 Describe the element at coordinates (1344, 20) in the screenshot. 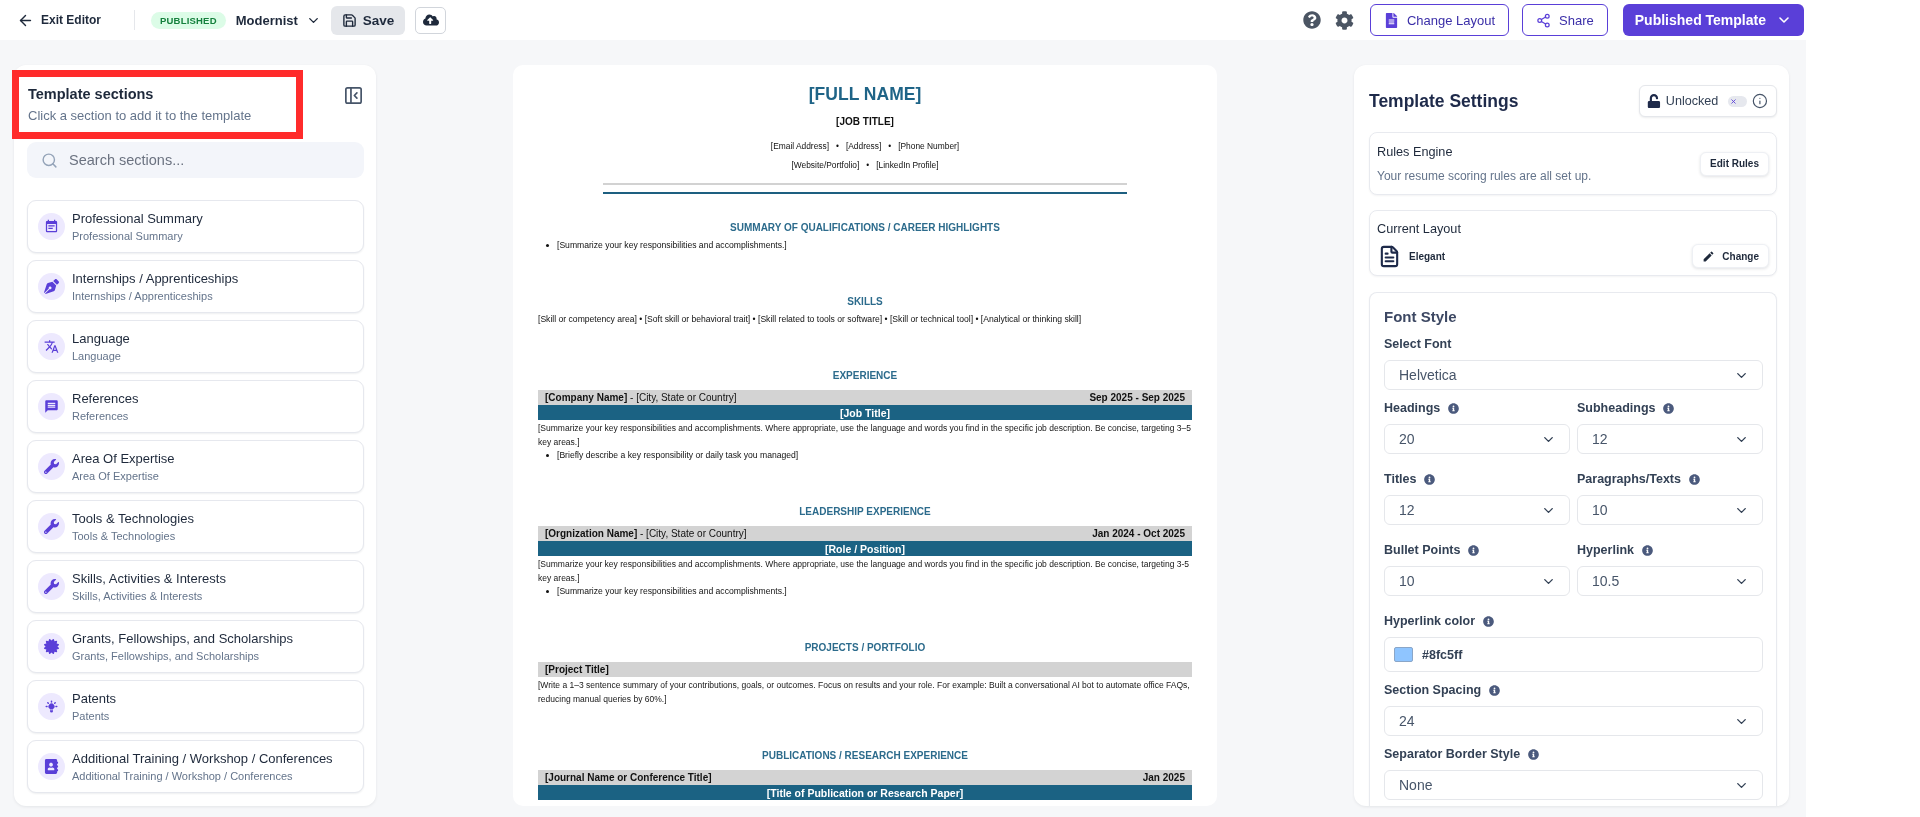

I see `settings-icon` at that location.